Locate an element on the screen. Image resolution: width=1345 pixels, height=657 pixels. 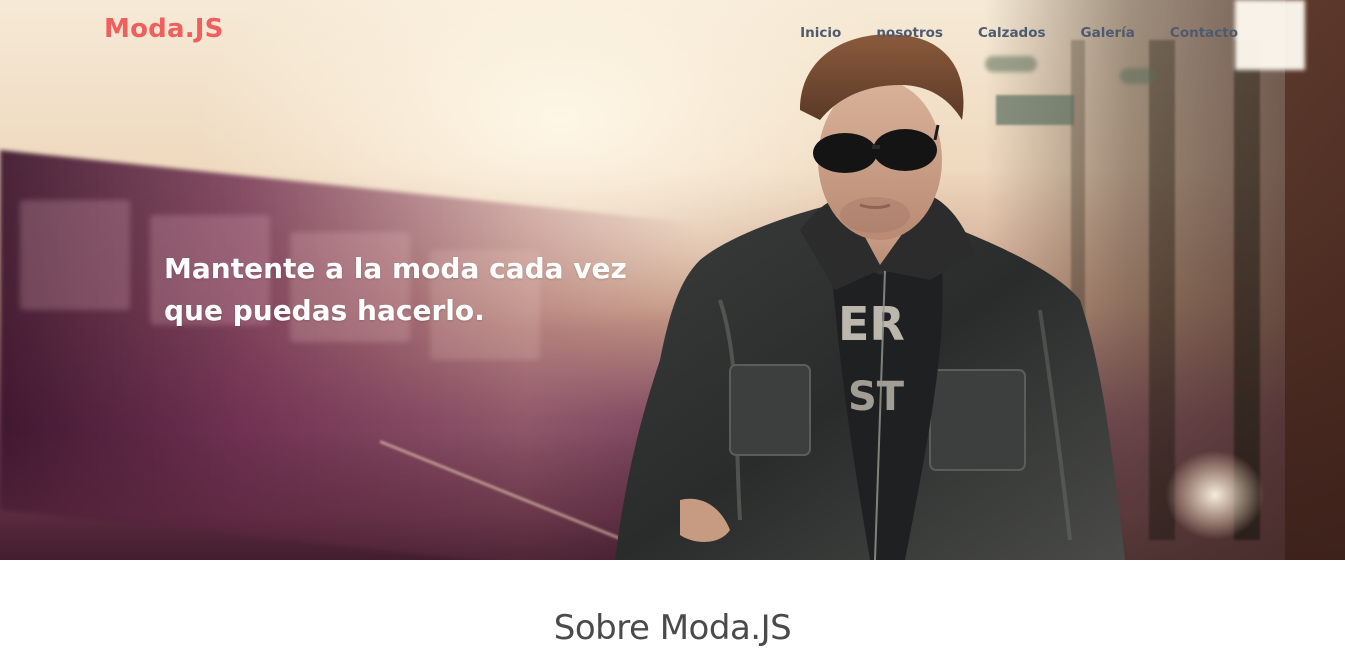
nav-item-contacto: Contacto is located at coordinates (1204, 31).